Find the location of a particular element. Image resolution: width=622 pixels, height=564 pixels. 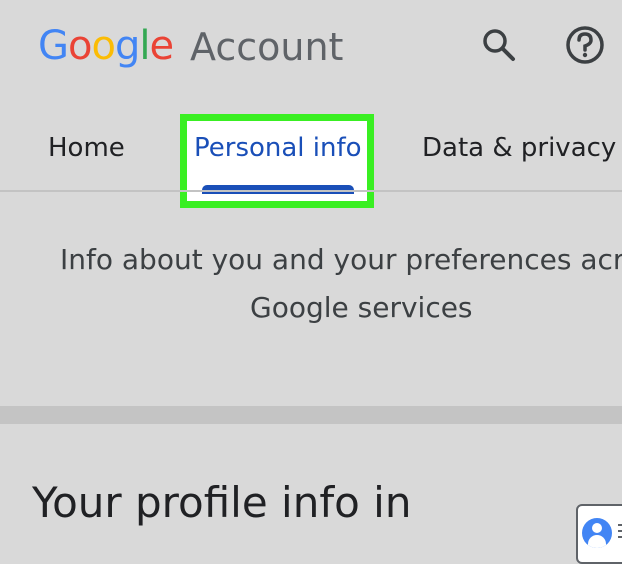

search-button is located at coordinates (499, 45).